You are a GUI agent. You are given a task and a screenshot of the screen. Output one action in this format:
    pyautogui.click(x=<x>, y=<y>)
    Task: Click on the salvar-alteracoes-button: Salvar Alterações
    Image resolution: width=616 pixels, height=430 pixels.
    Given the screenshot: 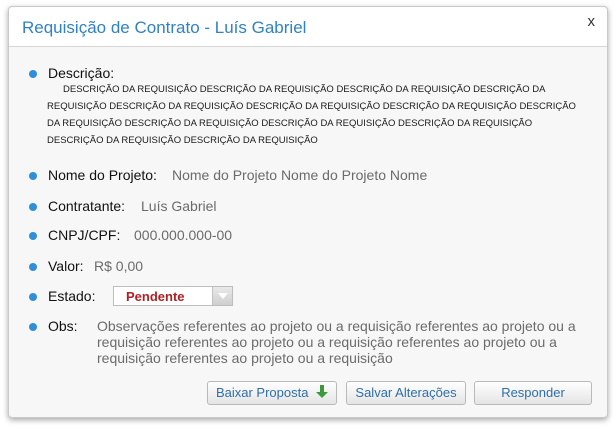 What is the action you would take?
    pyautogui.click(x=406, y=393)
    